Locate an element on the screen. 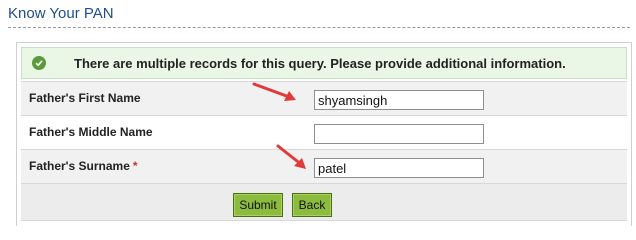  fathers-surname-input is located at coordinates (399, 168).